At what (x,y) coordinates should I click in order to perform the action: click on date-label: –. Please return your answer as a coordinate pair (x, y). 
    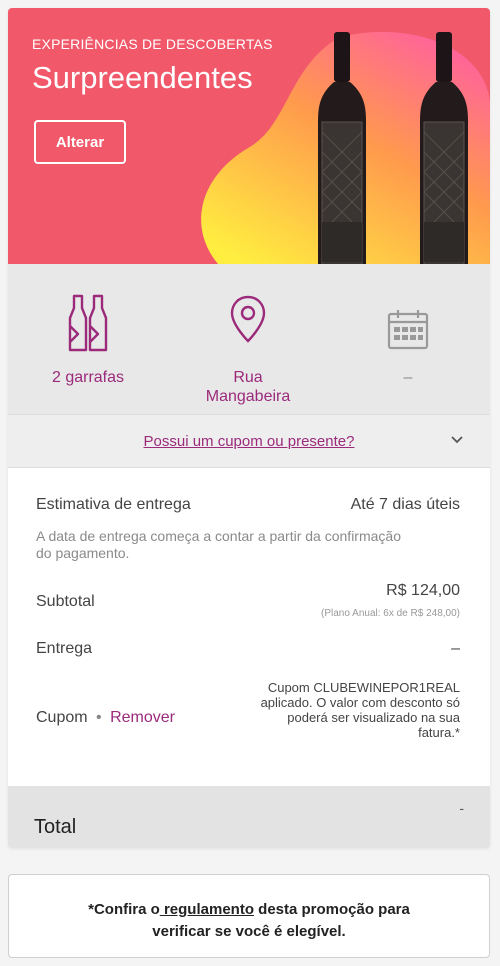
    Looking at the image, I should click on (408, 377).